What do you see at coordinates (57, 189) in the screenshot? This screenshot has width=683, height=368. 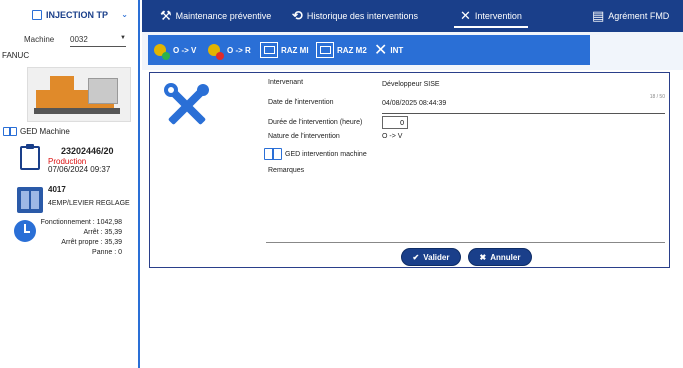 I see `mold-code: 4017` at bounding box center [57, 189].